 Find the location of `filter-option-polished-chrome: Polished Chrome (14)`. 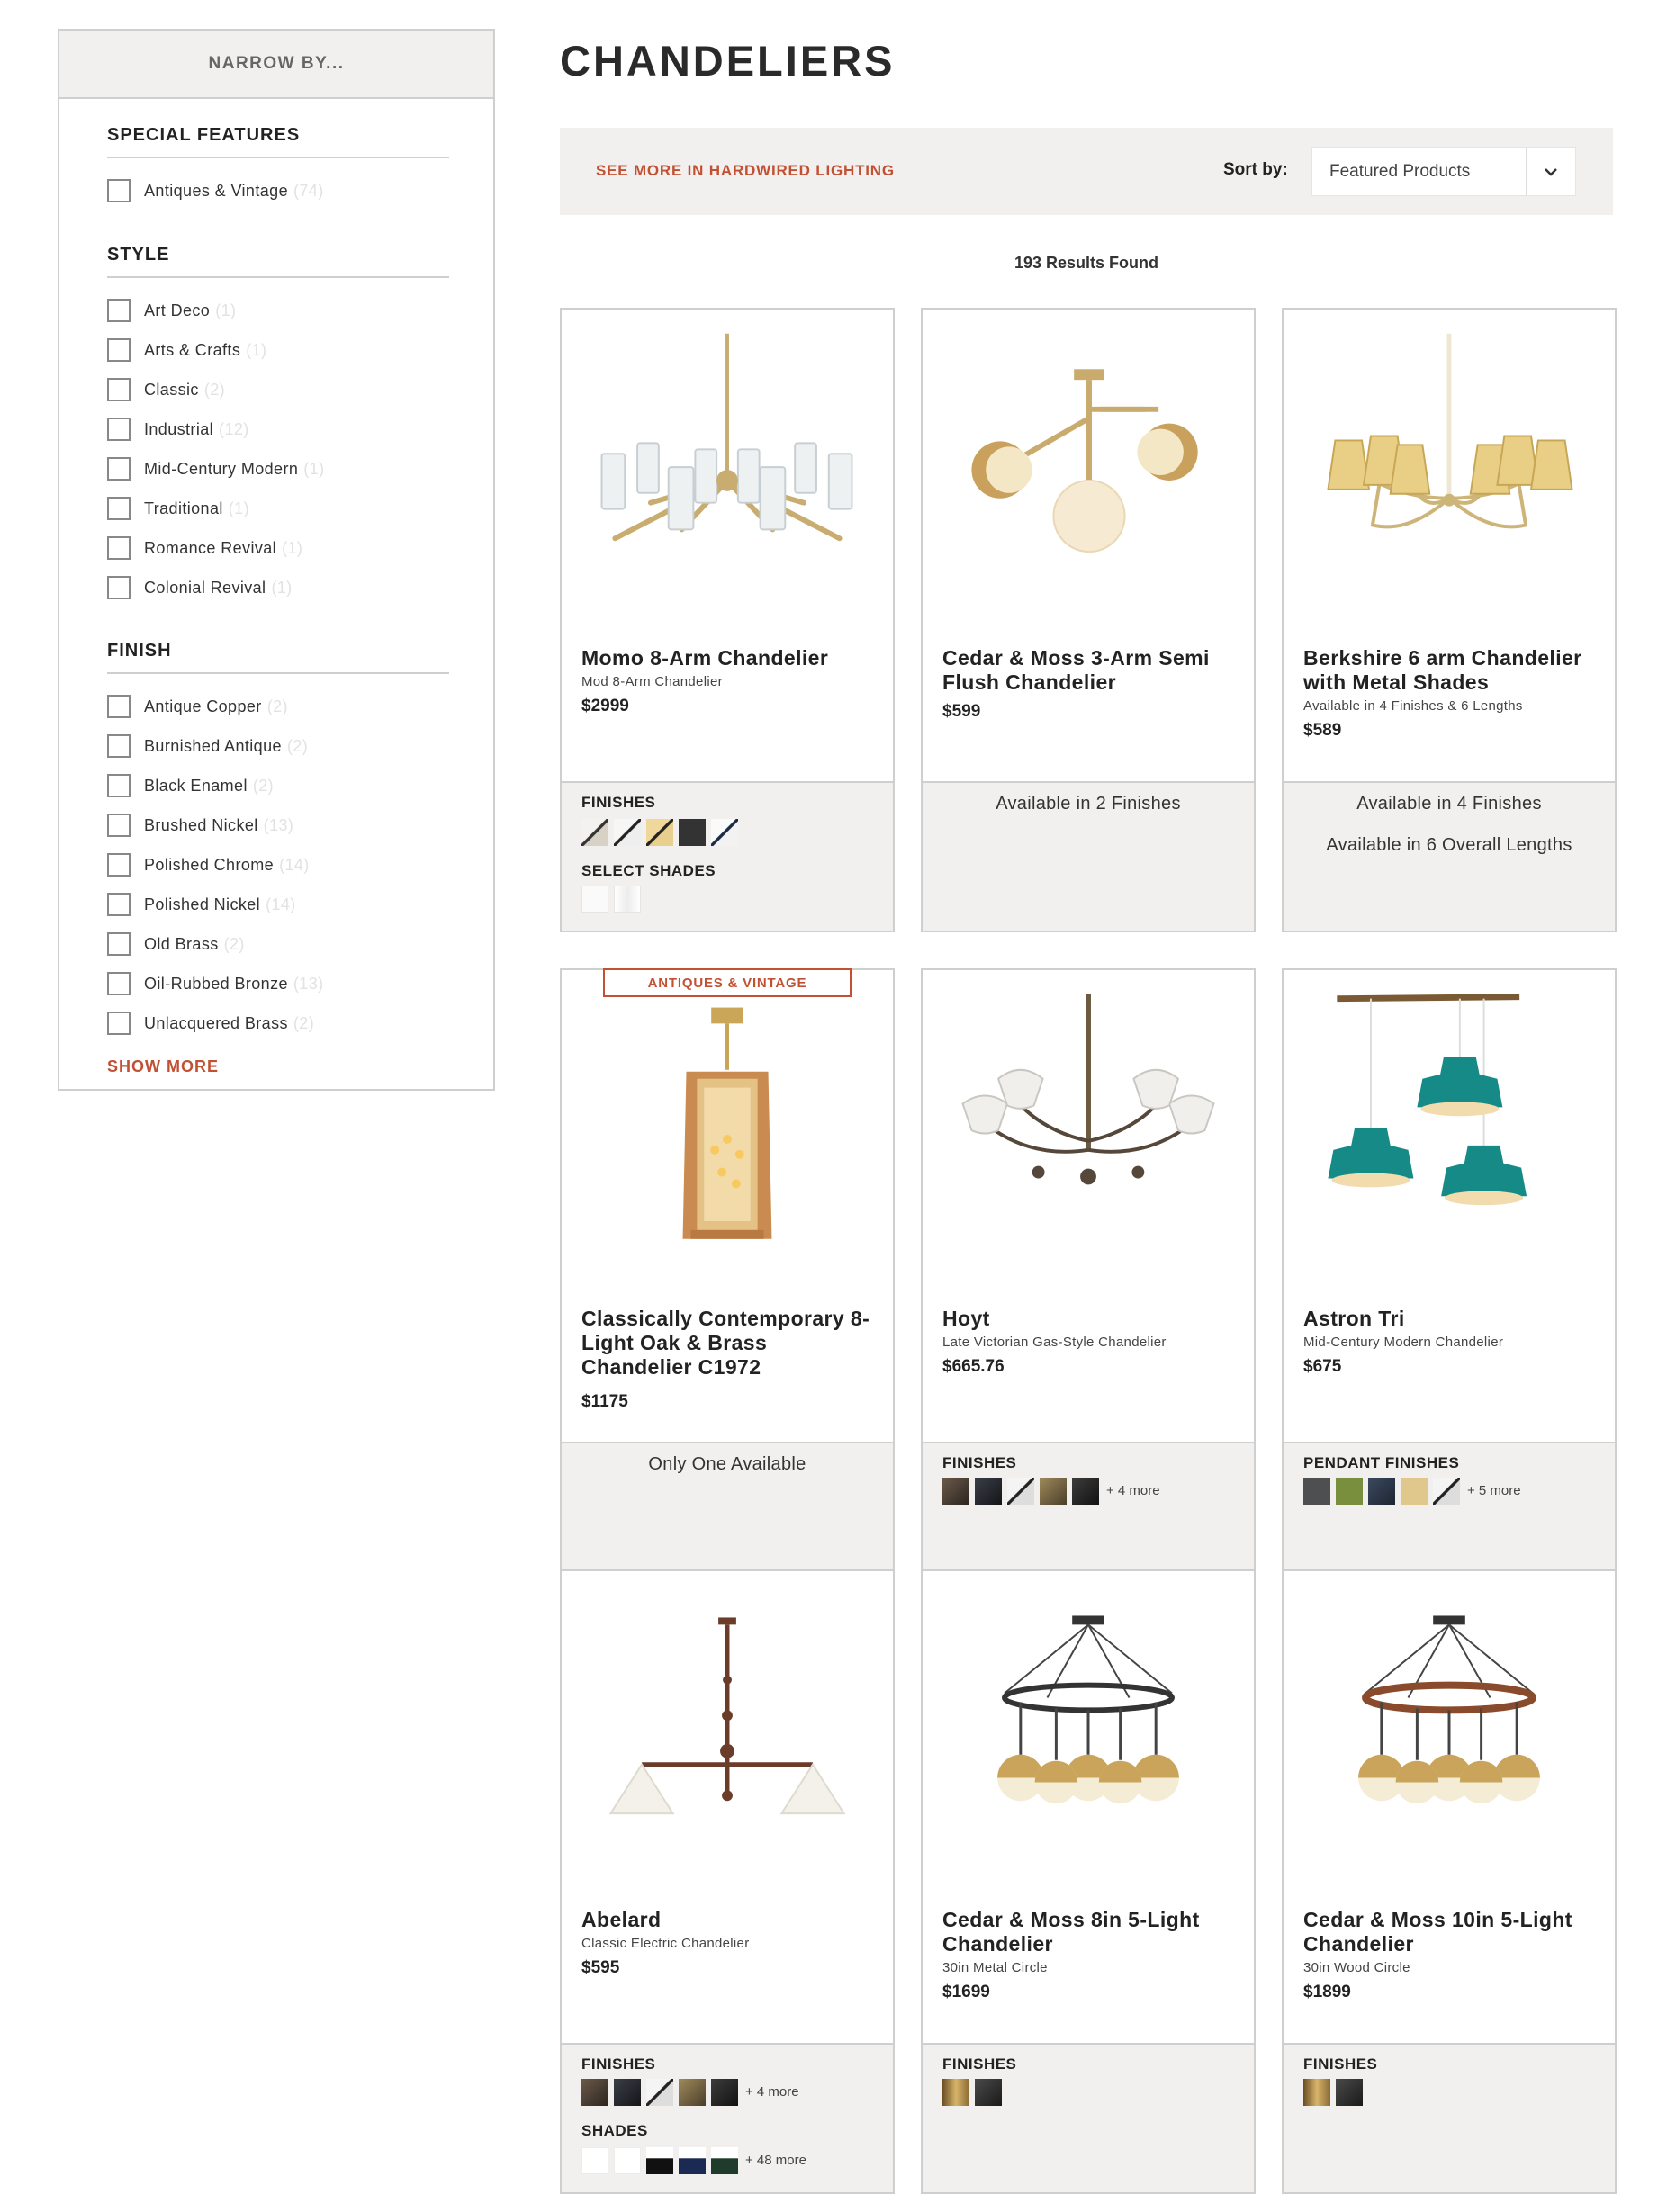

filter-option-polished-chrome: Polished Chrome (14) is located at coordinates (278, 865).